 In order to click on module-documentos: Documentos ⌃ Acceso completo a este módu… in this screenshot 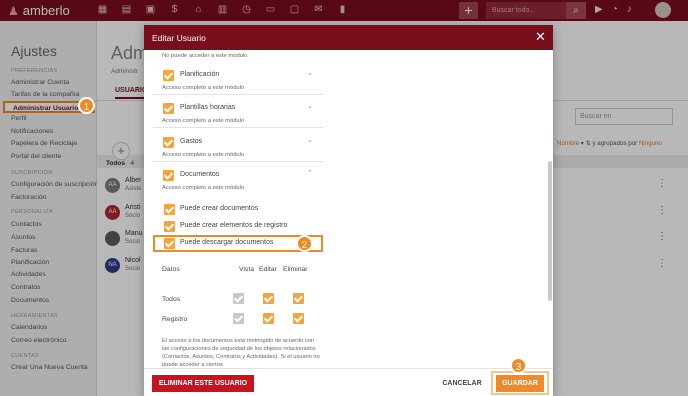, I will do `click(238, 178)`.